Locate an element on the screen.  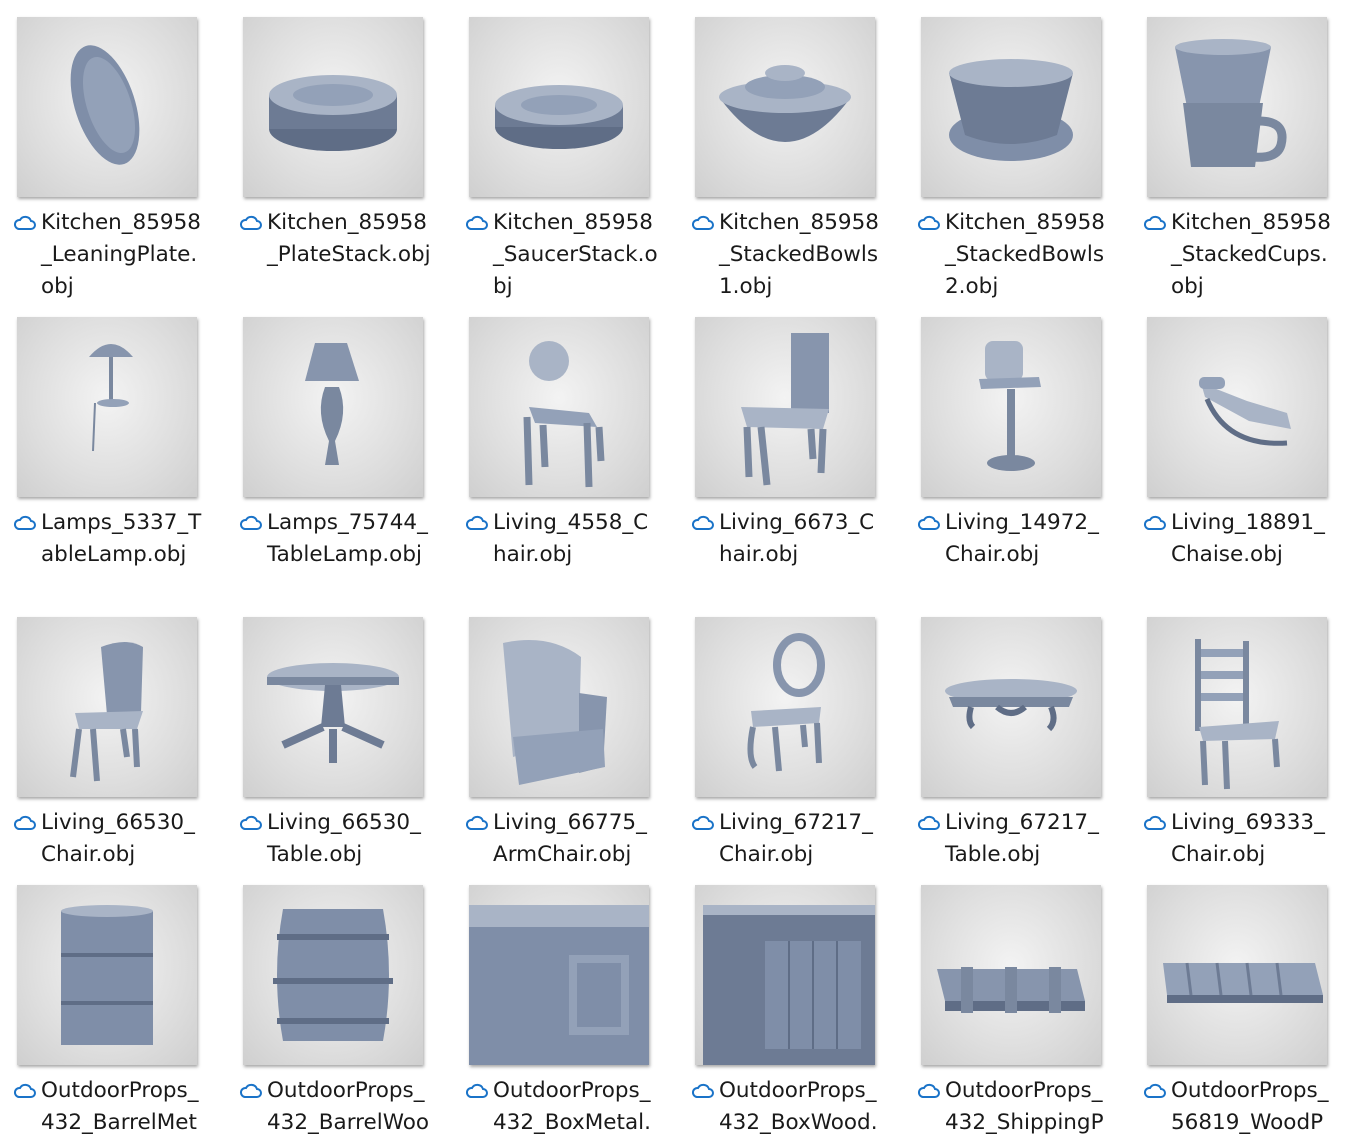
file-name: Lamps_5337_TableLamp.obj is located at coordinates (121, 538).